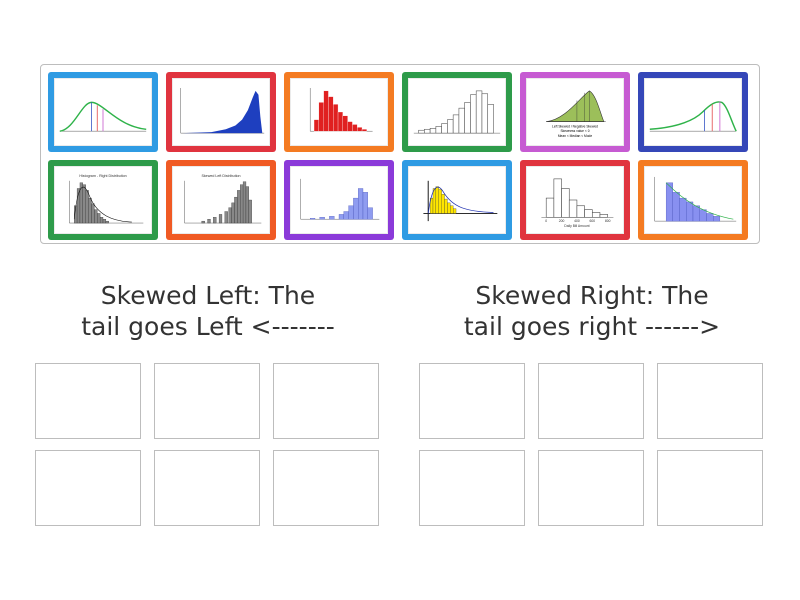 The width and height of the screenshot is (800, 600). I want to click on curve-mean-median-mode-icon, so click(103, 116).